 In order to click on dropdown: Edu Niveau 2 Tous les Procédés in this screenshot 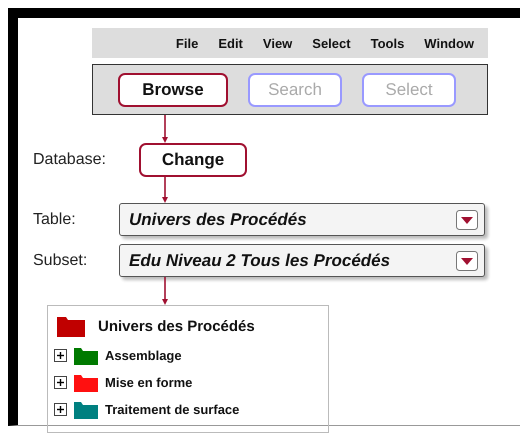, I will do `click(302, 260)`.